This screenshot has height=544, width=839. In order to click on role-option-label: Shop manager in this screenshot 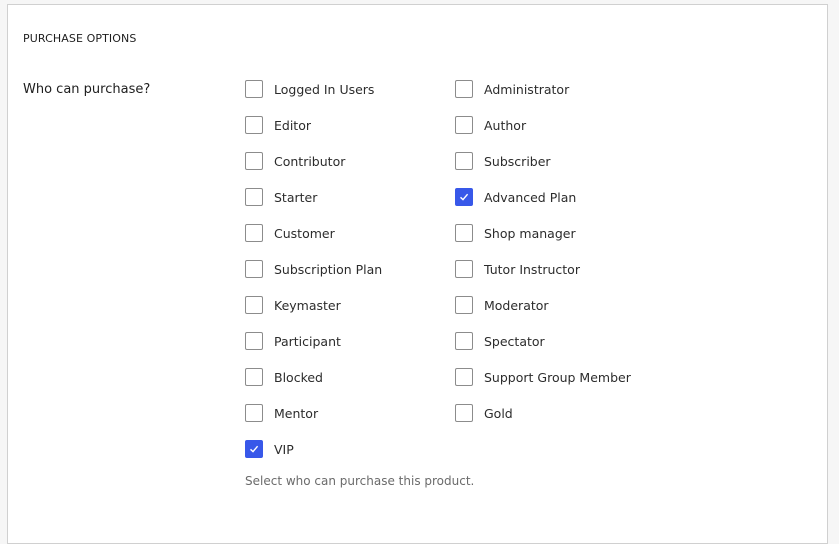, I will do `click(530, 233)`.